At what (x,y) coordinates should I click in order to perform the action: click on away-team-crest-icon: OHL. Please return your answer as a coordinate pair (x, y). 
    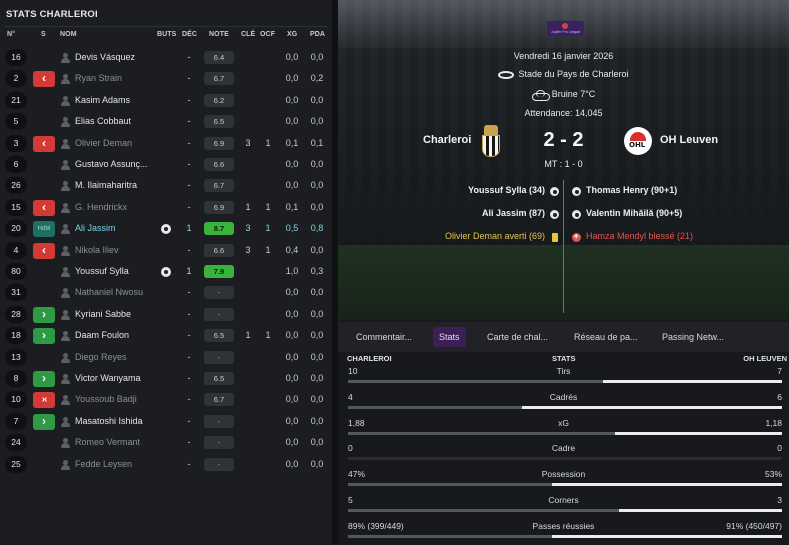
    Looking at the image, I should click on (638, 142).